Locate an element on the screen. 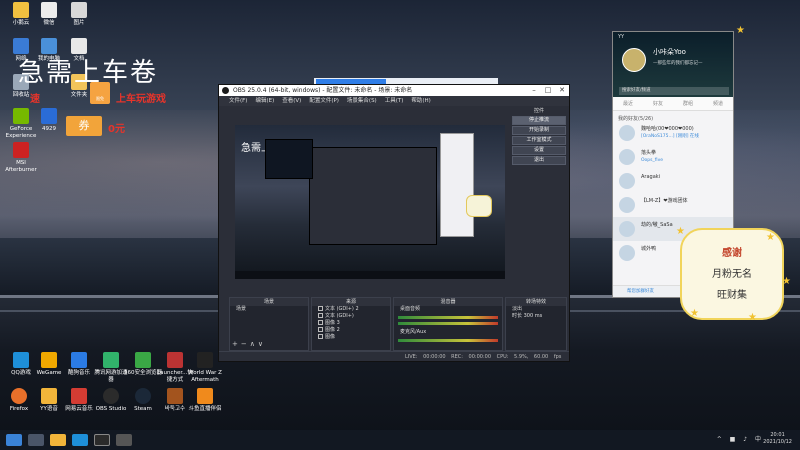 The width and height of the screenshot is (800, 450). source-item: 文本 (GDI+) 2 is located at coordinates (351, 309).